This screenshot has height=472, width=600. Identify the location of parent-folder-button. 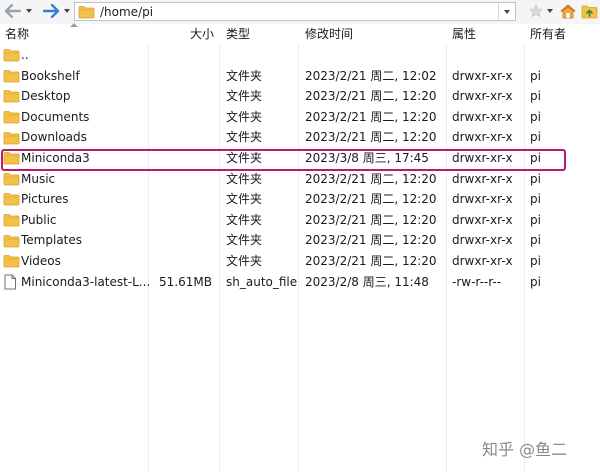
(589, 11).